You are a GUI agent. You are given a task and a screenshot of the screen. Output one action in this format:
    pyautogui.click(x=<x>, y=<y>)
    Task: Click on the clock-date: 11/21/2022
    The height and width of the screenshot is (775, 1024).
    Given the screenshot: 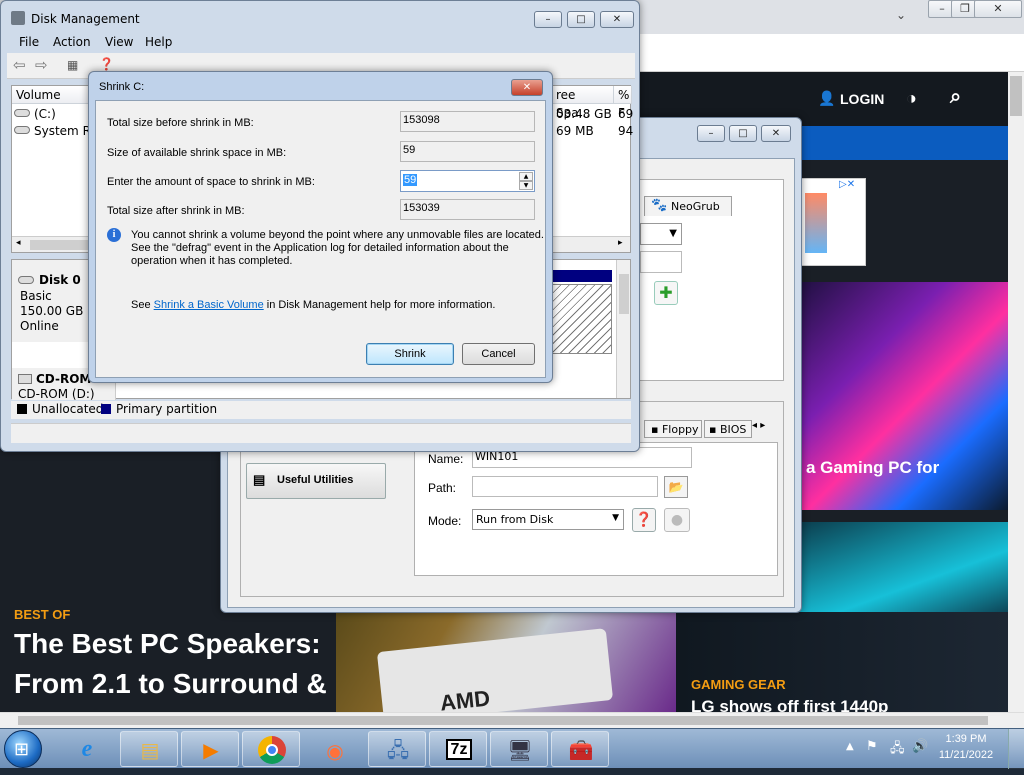 What is the action you would take?
    pyautogui.click(x=966, y=755)
    